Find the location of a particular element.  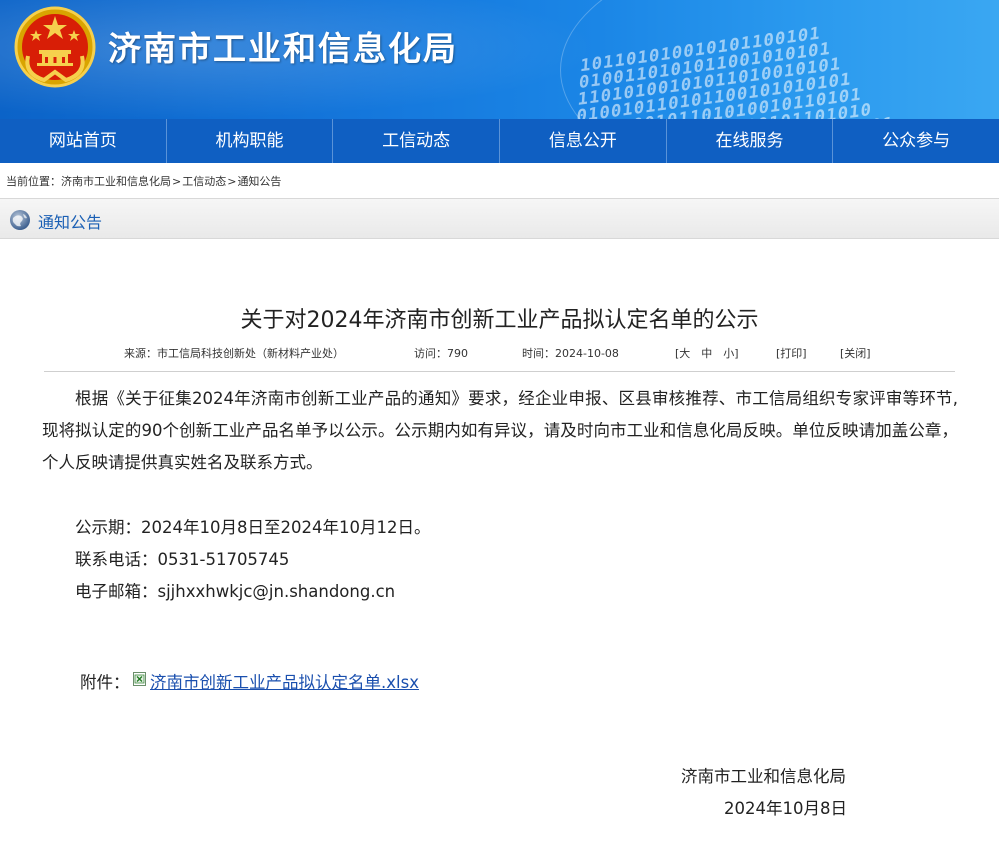

signature-date: 2024年10月8日 is located at coordinates (785, 808).